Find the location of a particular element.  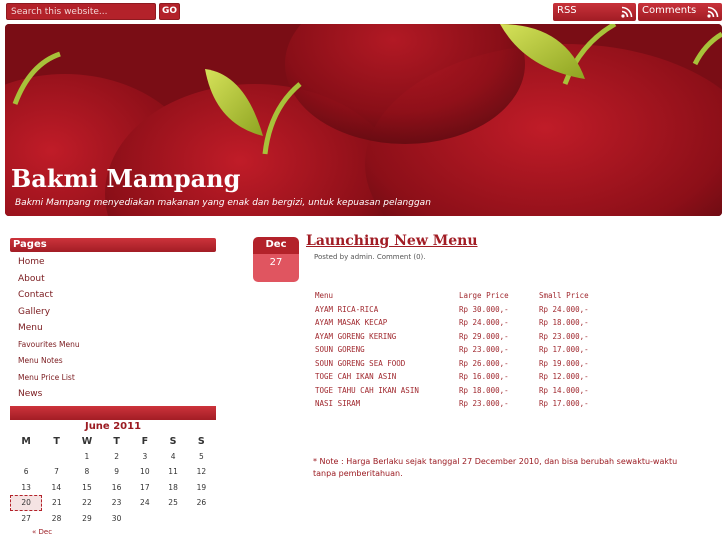

calendar-day: 29 is located at coordinates (87, 518).